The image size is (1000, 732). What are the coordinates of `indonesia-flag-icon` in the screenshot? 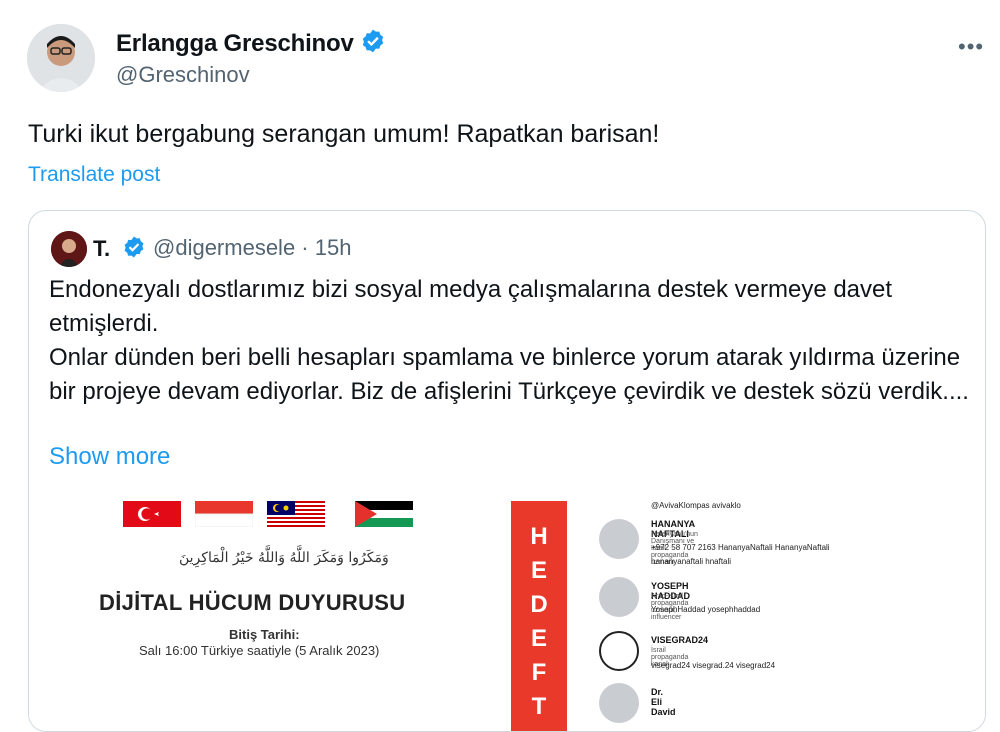 It's located at (224, 514).